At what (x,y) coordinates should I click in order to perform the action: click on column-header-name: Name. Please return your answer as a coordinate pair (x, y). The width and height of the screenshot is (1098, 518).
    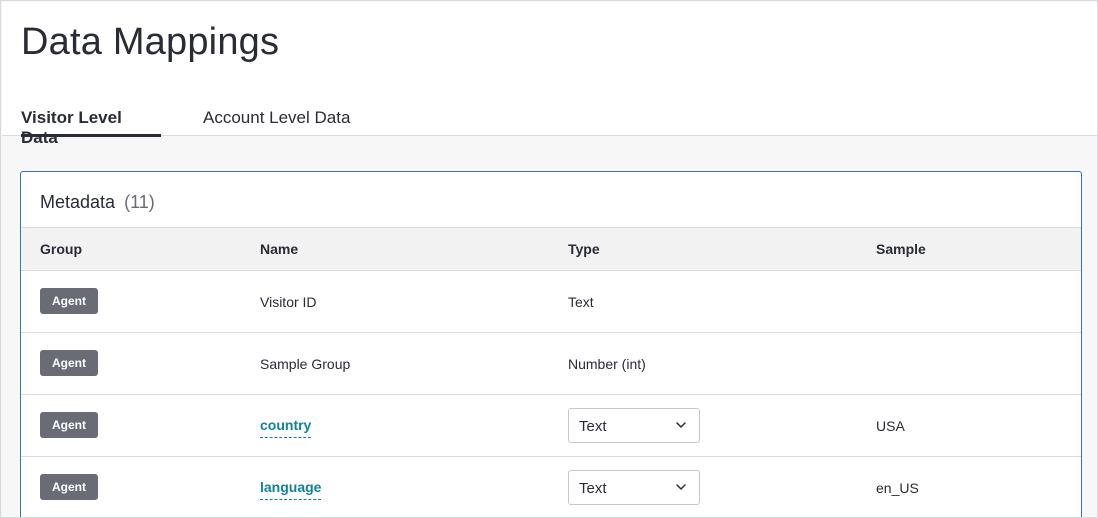
    Looking at the image, I should click on (279, 249).